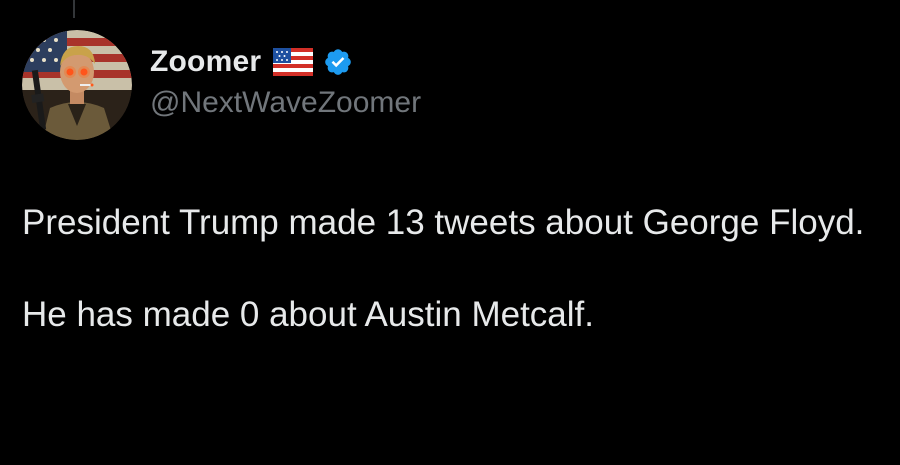 Image resolution: width=900 pixels, height=465 pixels. Describe the element at coordinates (74, 9) in the screenshot. I see `thread-connector-line` at that location.